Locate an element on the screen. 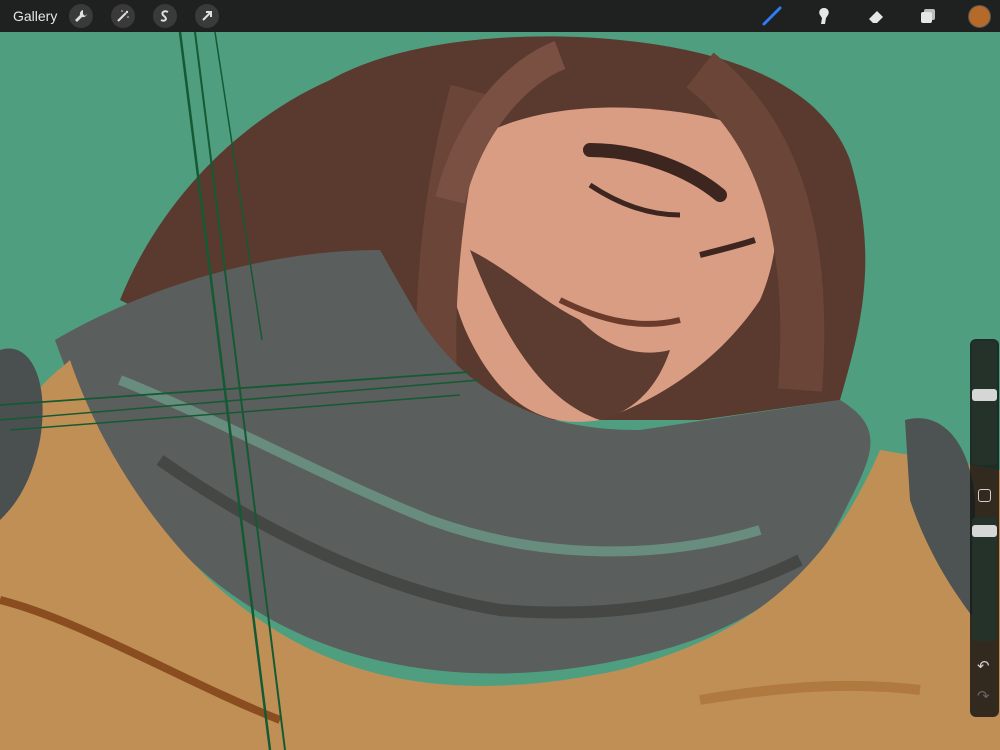 The width and height of the screenshot is (1000, 750). selection-icon is located at coordinates (165, 16).